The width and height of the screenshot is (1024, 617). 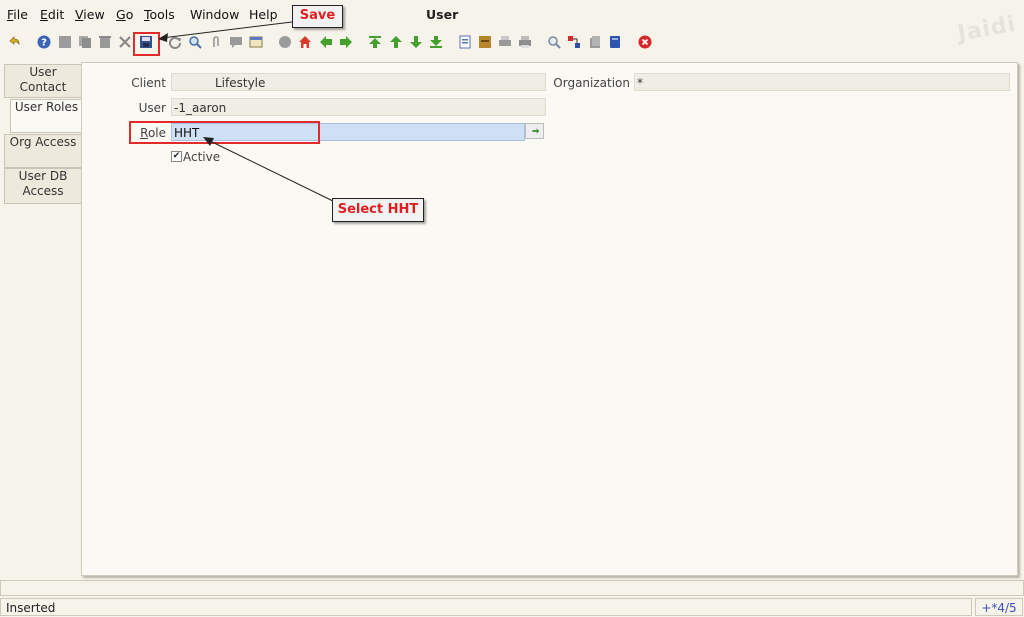 What do you see at coordinates (14, 42) in the screenshot?
I see `undo-icon` at bounding box center [14, 42].